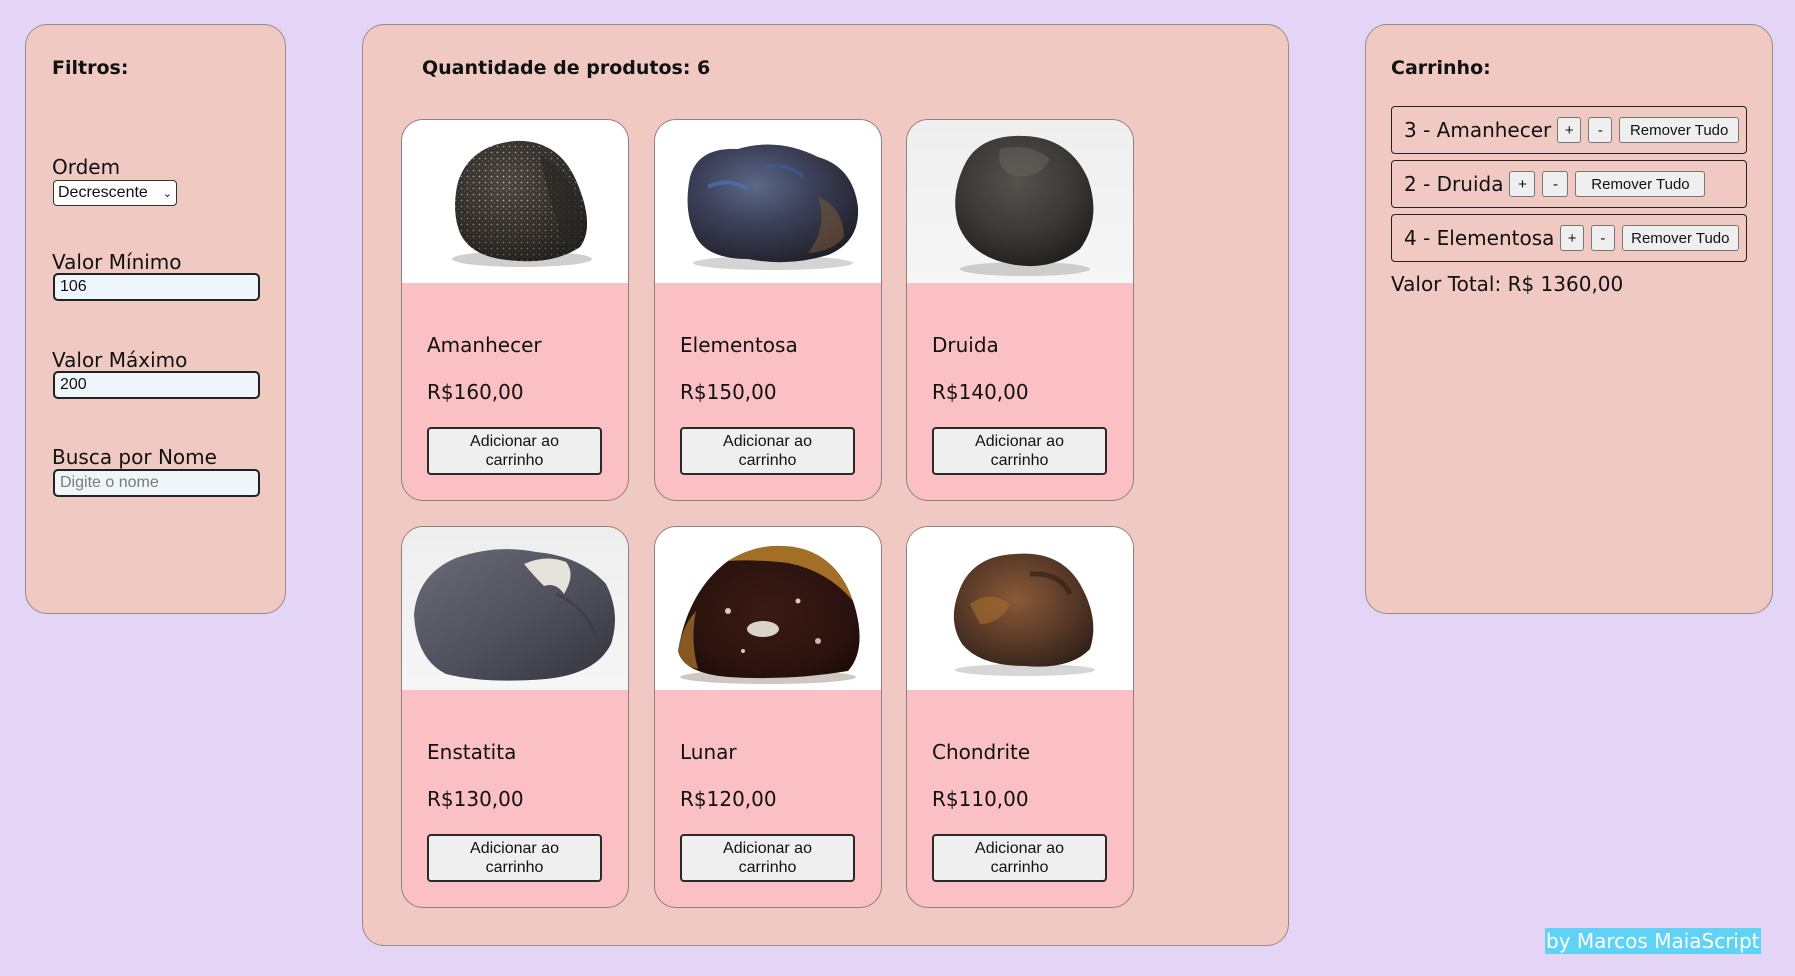  What do you see at coordinates (1653, 941) in the screenshot?
I see `author-credit: by Marcos MaiaScript` at bounding box center [1653, 941].